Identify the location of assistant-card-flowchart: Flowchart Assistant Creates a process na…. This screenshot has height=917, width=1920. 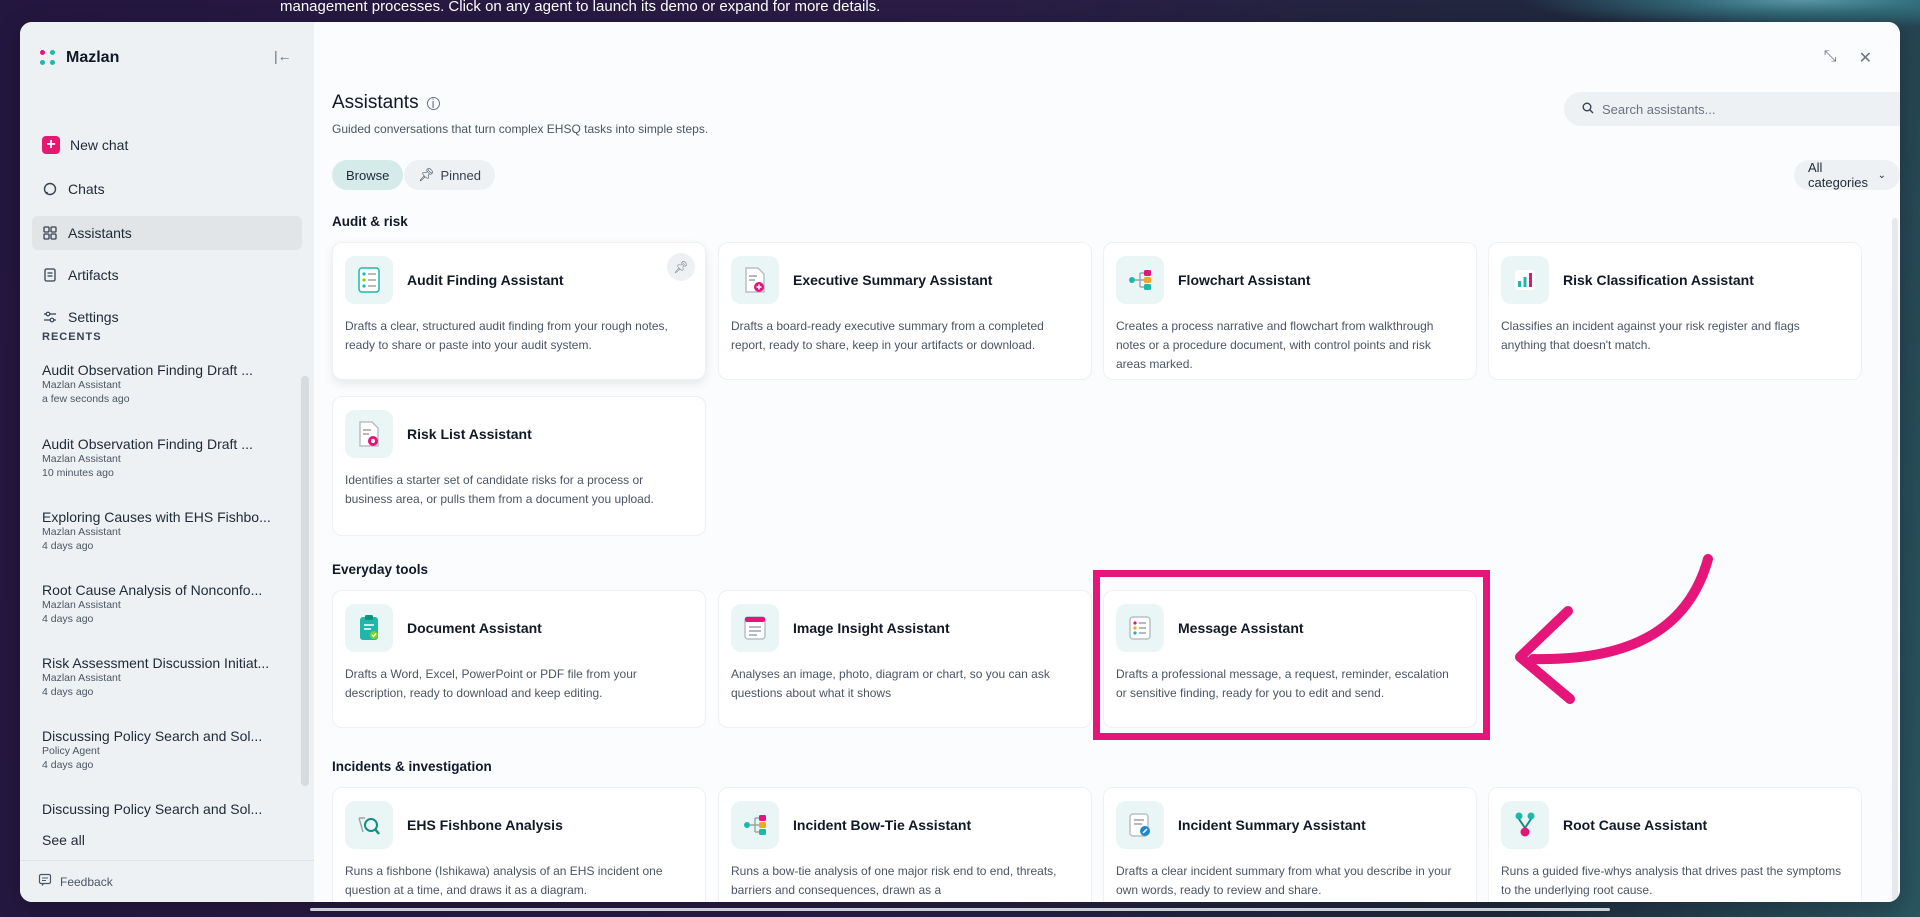
(1290, 311).